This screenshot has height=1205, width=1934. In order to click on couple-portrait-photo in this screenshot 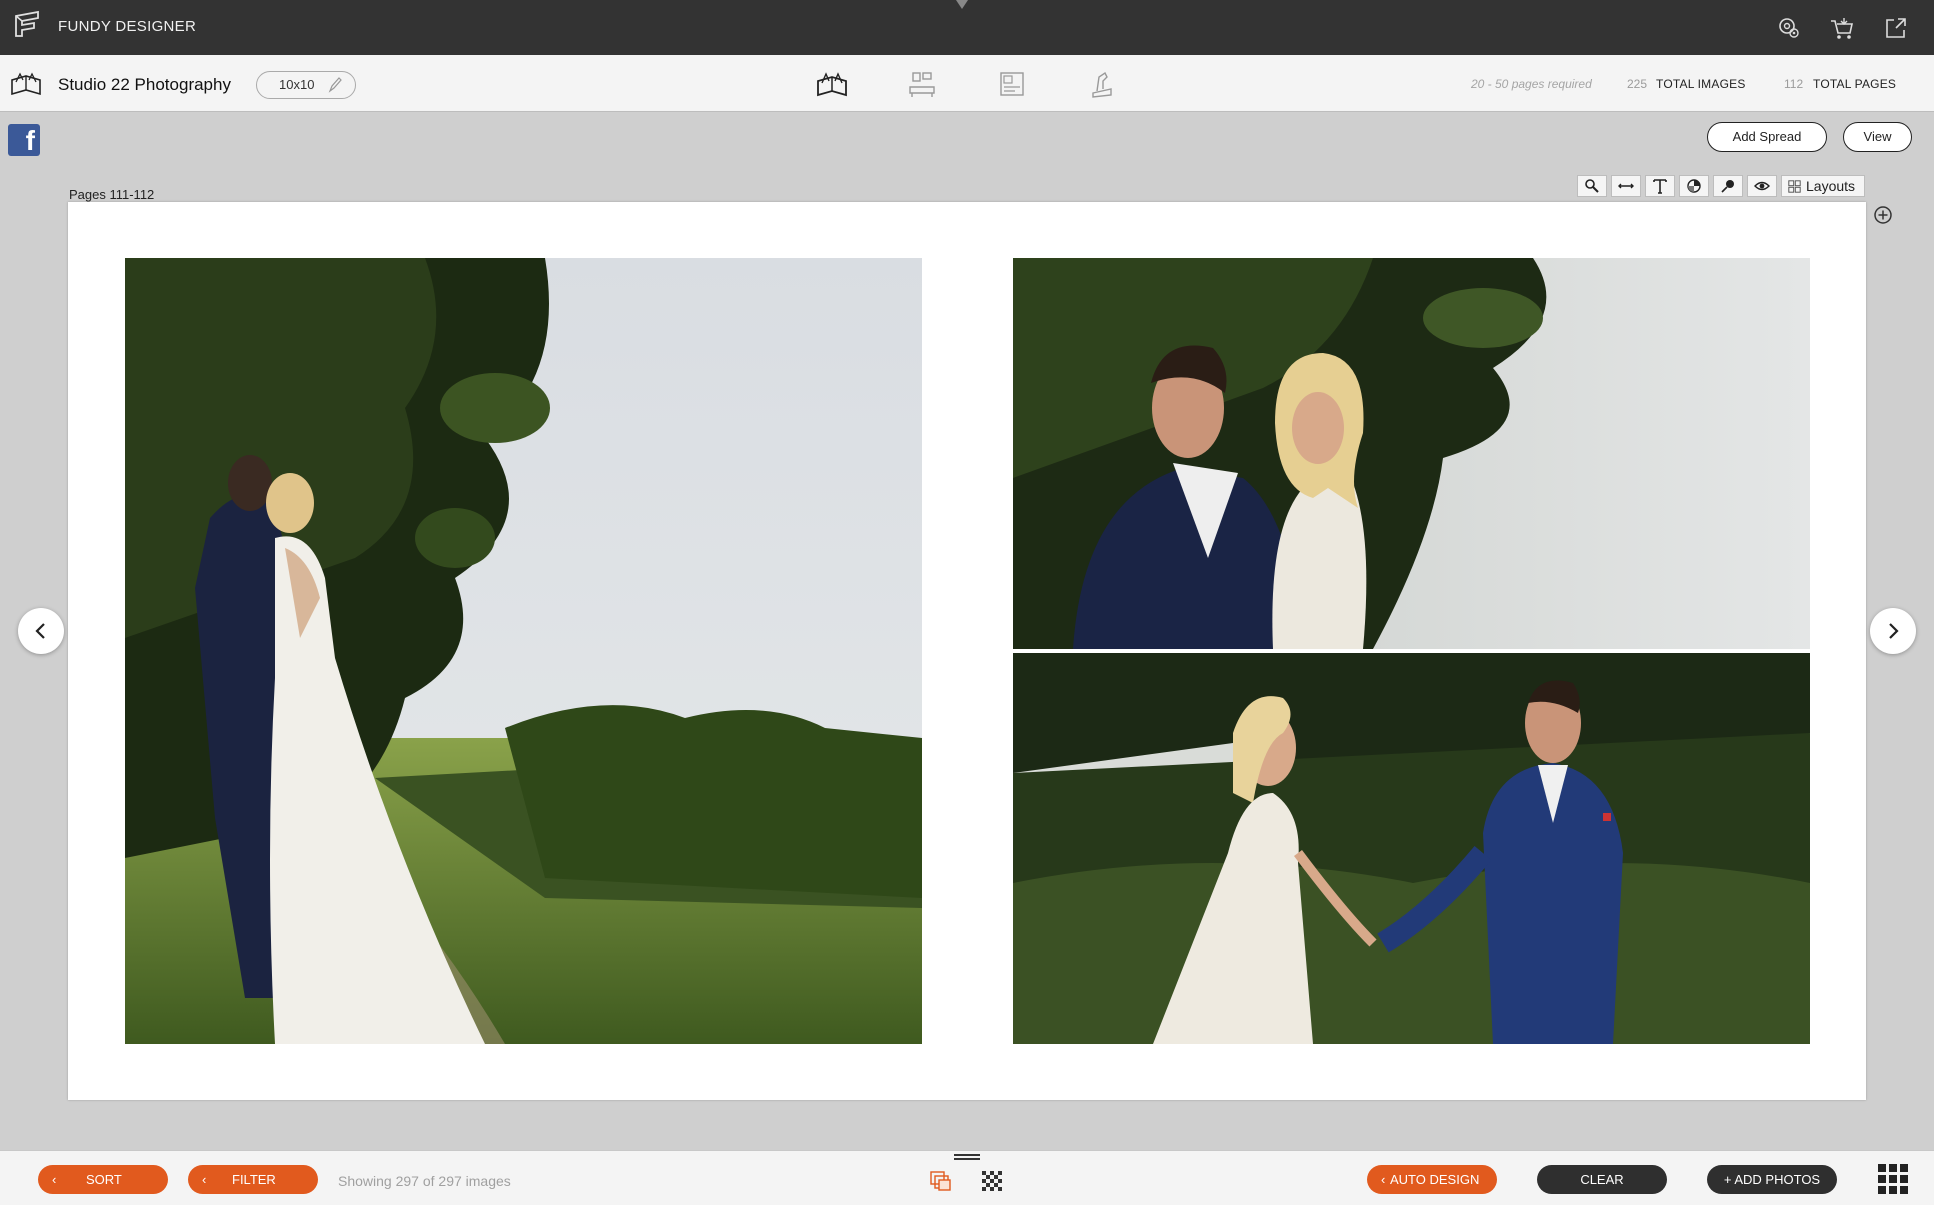, I will do `click(1411, 453)`.